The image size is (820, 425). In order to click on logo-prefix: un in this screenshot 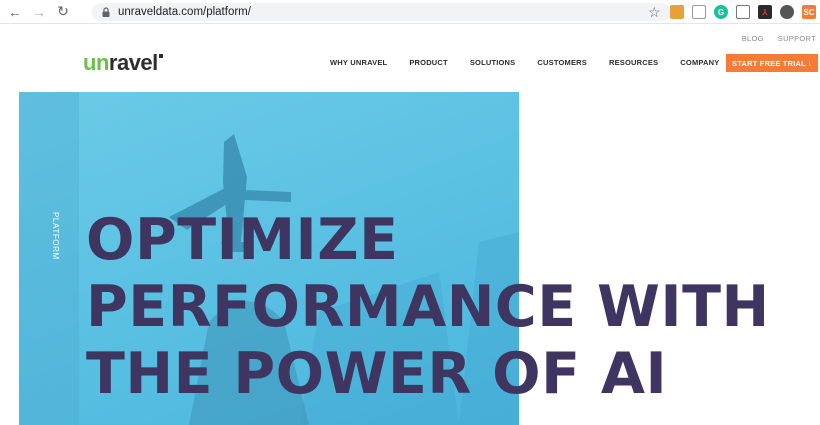, I will do `click(96, 62)`.